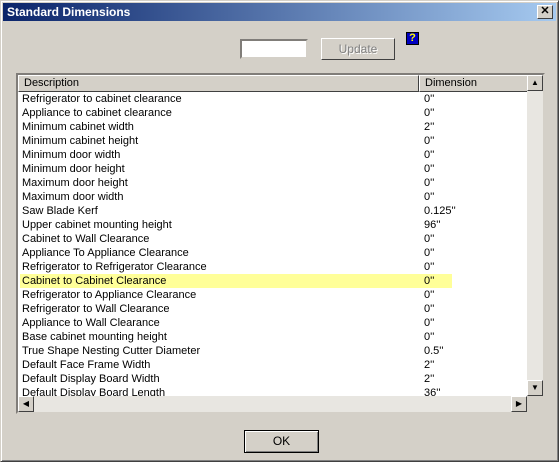 This screenshot has height=462, width=559. I want to click on description-cell: True Shape Nesting Cutter Diameter, so click(111, 351).